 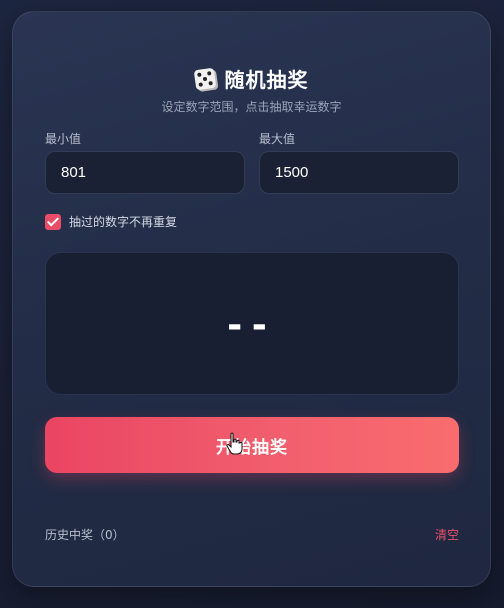 I want to click on no-repeat-label: 抽过的数字不再重复, so click(x=123, y=222).